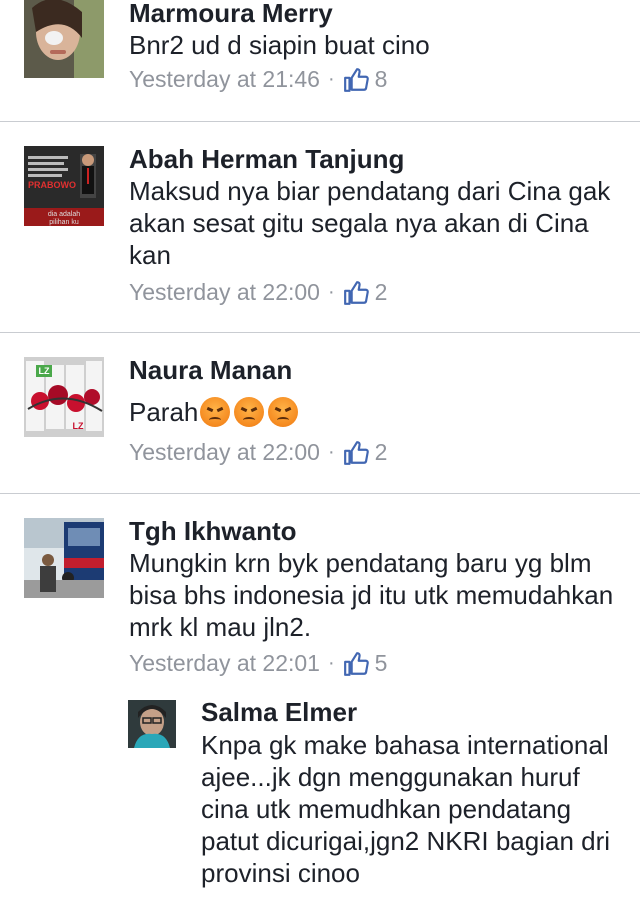 This screenshot has width=640, height=910. I want to click on comment-author: Tgh Ikhwanto, so click(213, 531).